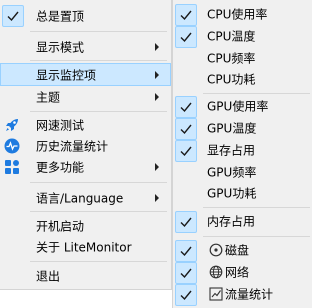 The width and height of the screenshot is (320, 308). I want to click on disk-icon, so click(216, 250).